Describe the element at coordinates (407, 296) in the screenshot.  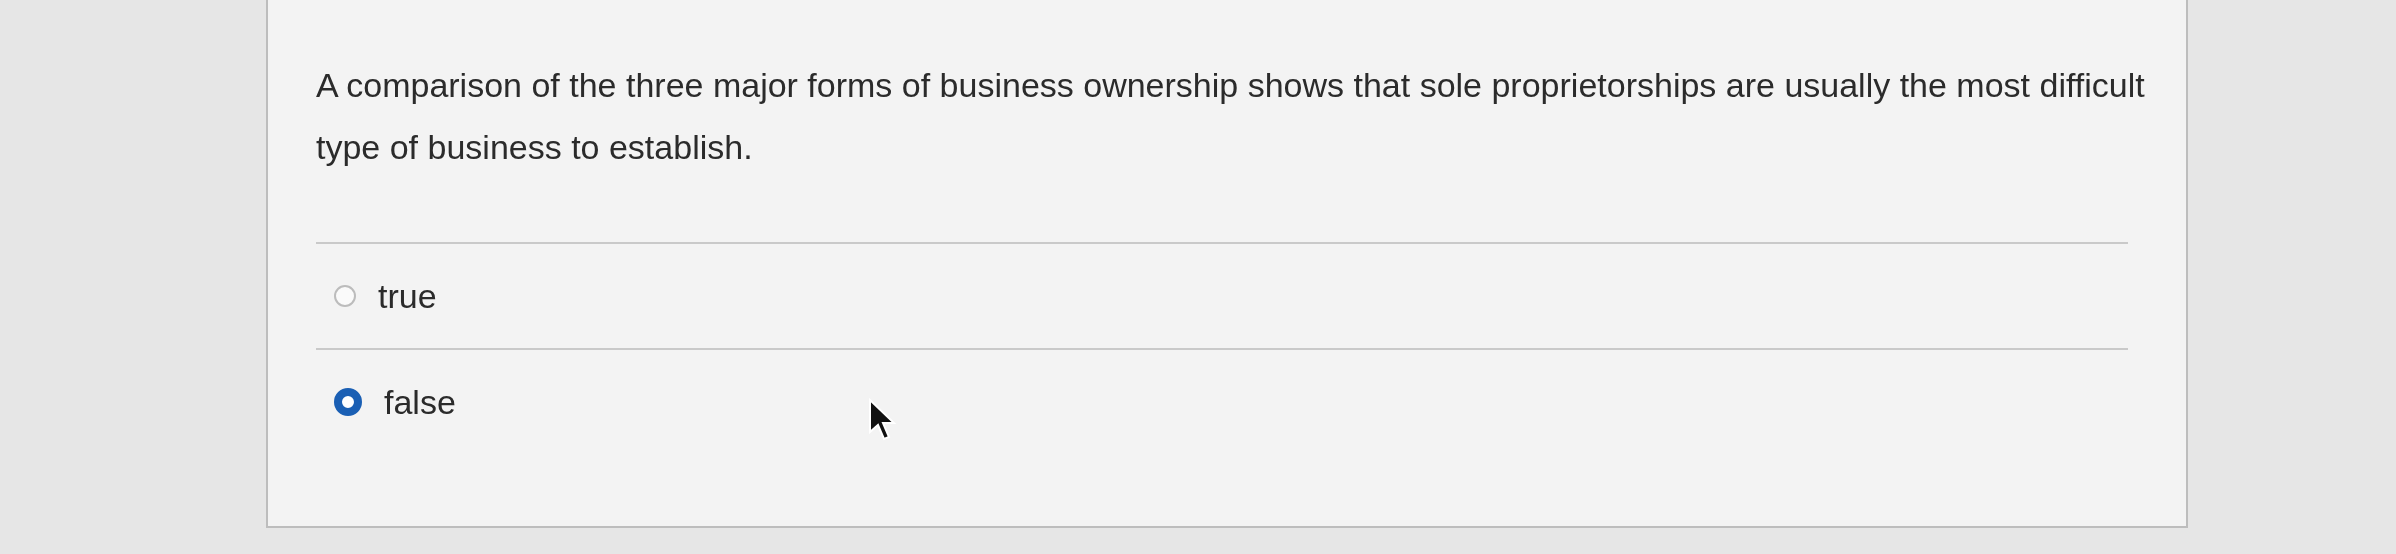
I see `option-label: true` at that location.